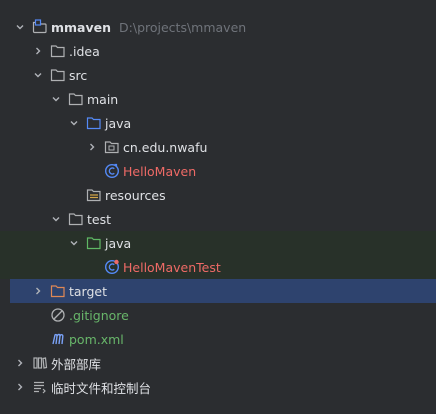 This screenshot has height=414, width=436. What do you see at coordinates (94, 123) in the screenshot?
I see `source-root-folder-icon` at bounding box center [94, 123].